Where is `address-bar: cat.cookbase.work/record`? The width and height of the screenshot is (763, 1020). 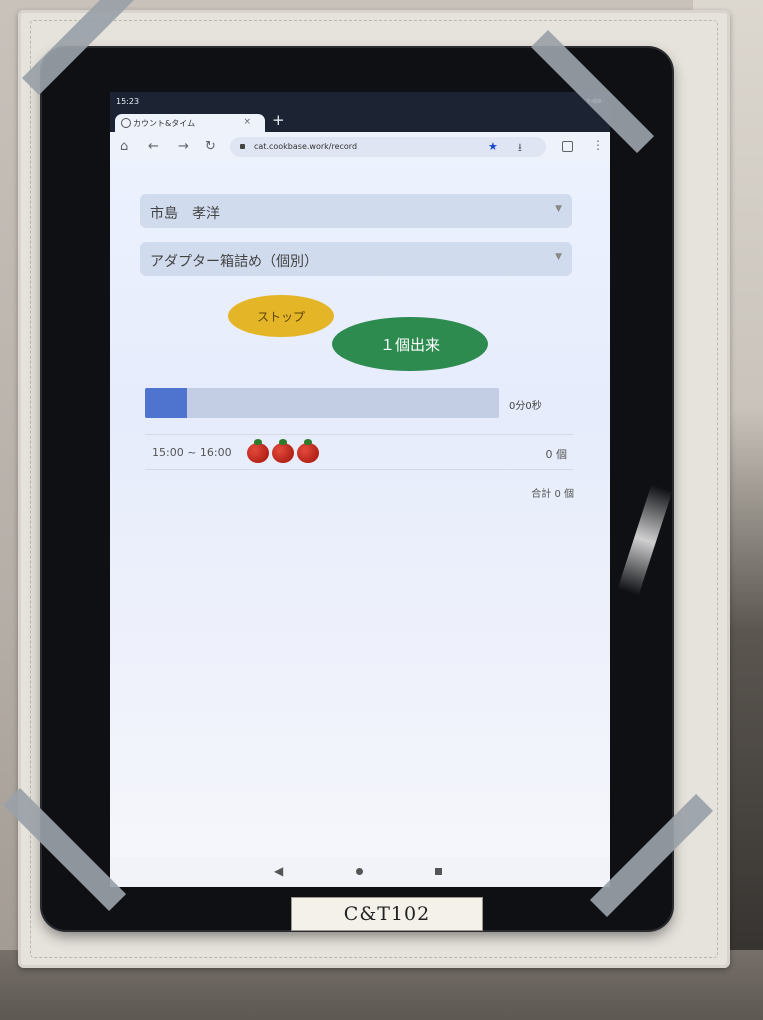 address-bar: cat.cookbase.work/record is located at coordinates (388, 147).